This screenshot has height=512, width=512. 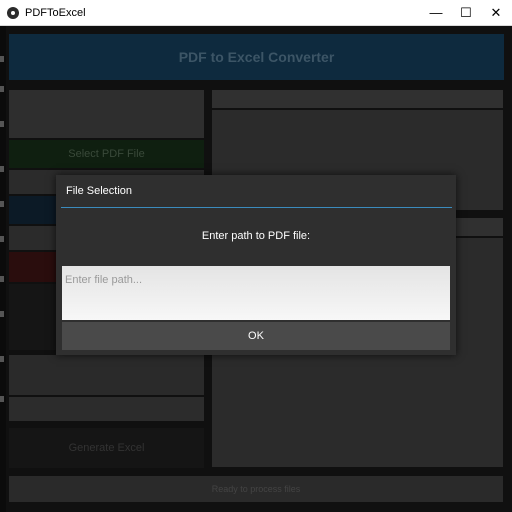 I want to click on app-header: PDF to Excel Converter, so click(x=256, y=57).